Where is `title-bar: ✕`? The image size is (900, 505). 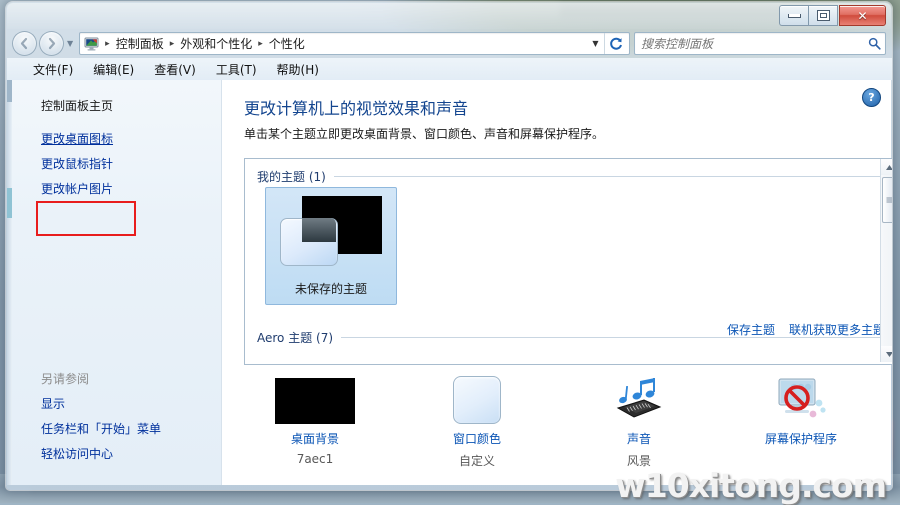 title-bar: ✕ is located at coordinates (449, 15).